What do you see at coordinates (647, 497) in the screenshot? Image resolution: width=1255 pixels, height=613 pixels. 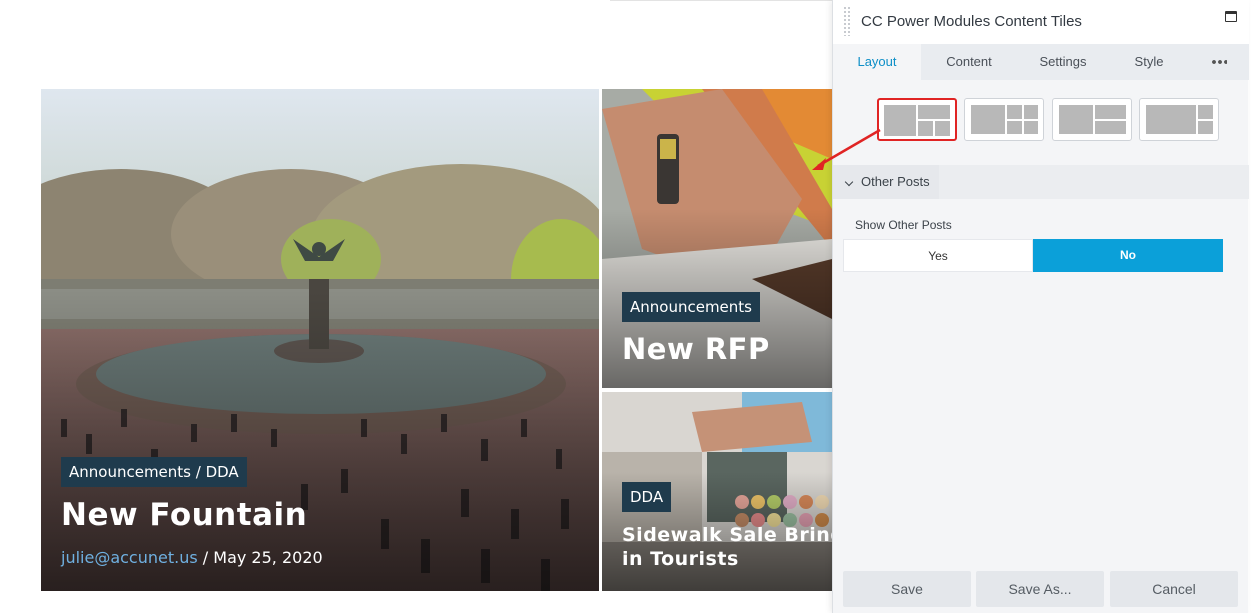 I see `category-badge: DDA` at bounding box center [647, 497].